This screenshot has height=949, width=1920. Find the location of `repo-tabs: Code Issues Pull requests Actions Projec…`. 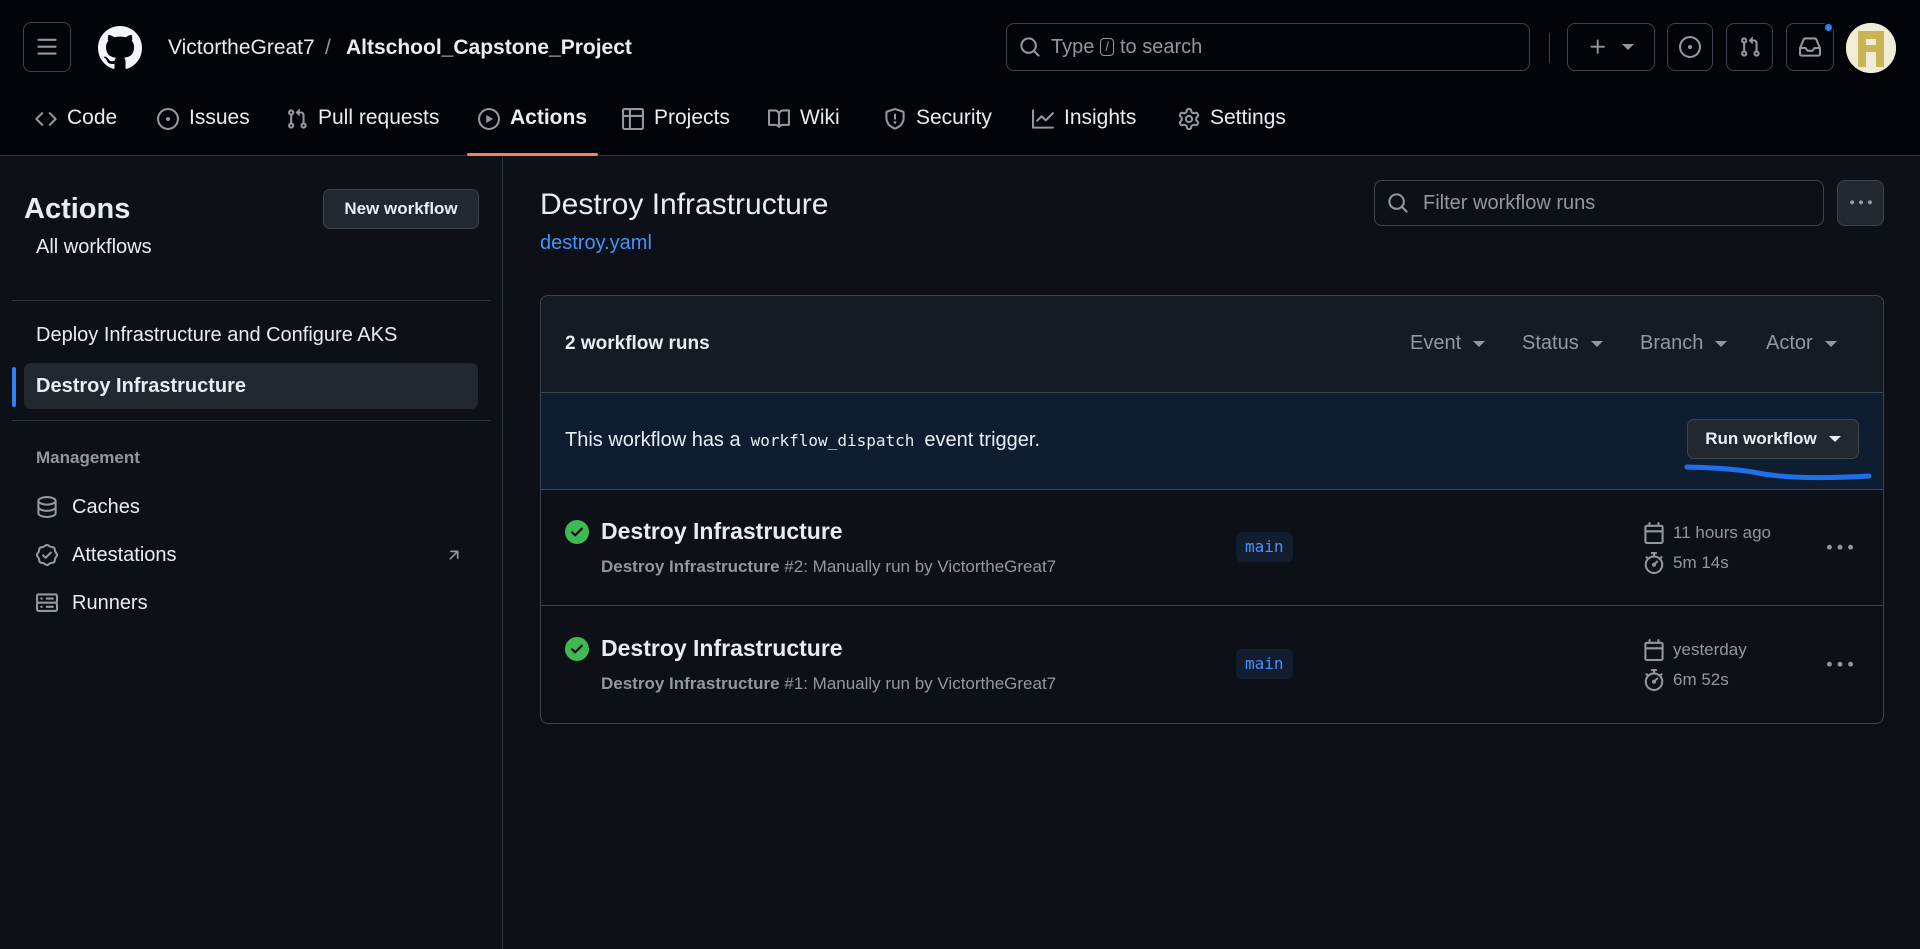

repo-tabs: Code Issues Pull requests Actions Projec… is located at coordinates (960, 127).